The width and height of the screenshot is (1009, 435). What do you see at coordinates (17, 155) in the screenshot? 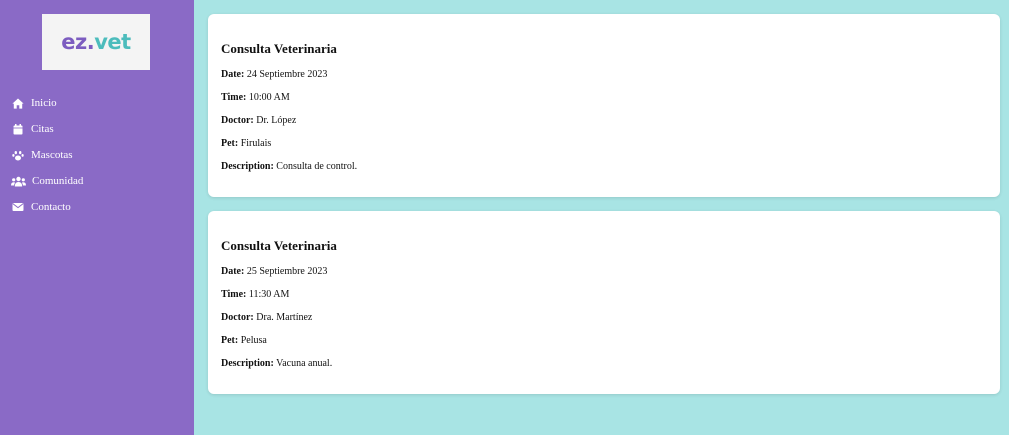
I see `paw-icon` at bounding box center [17, 155].